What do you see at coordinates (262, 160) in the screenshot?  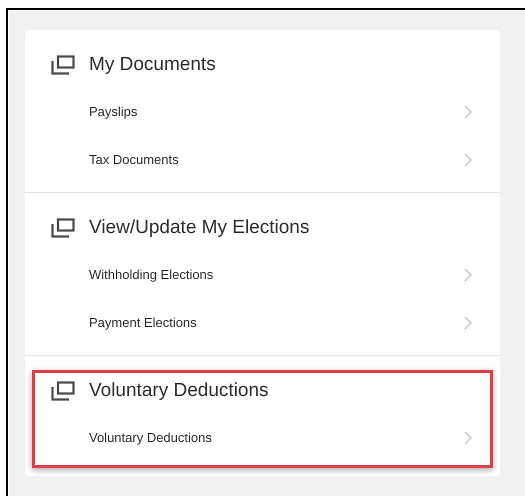 I see `menu-link: Tax Documents` at bounding box center [262, 160].